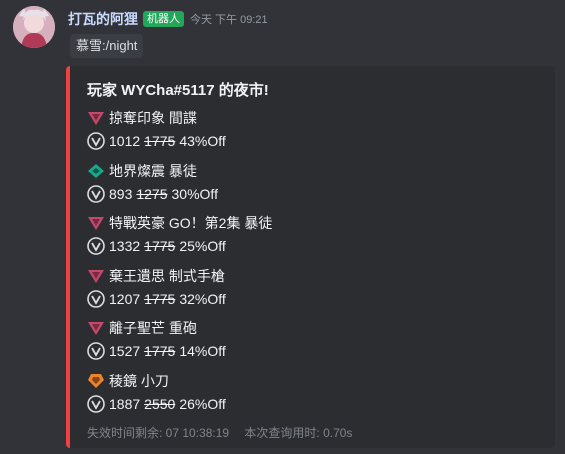 The width and height of the screenshot is (565, 454). What do you see at coordinates (125, 298) in the screenshot?
I see `item-price: 1207` at bounding box center [125, 298].